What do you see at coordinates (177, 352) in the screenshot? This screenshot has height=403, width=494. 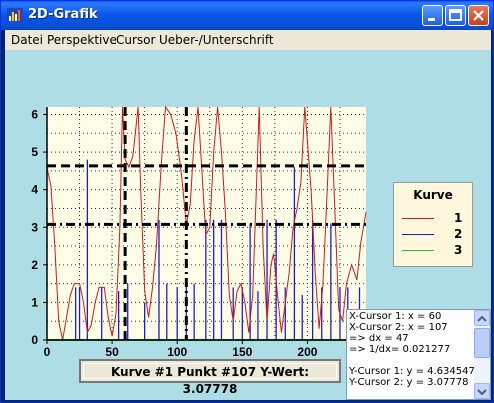 I see `x-tick-label: 100` at bounding box center [177, 352].